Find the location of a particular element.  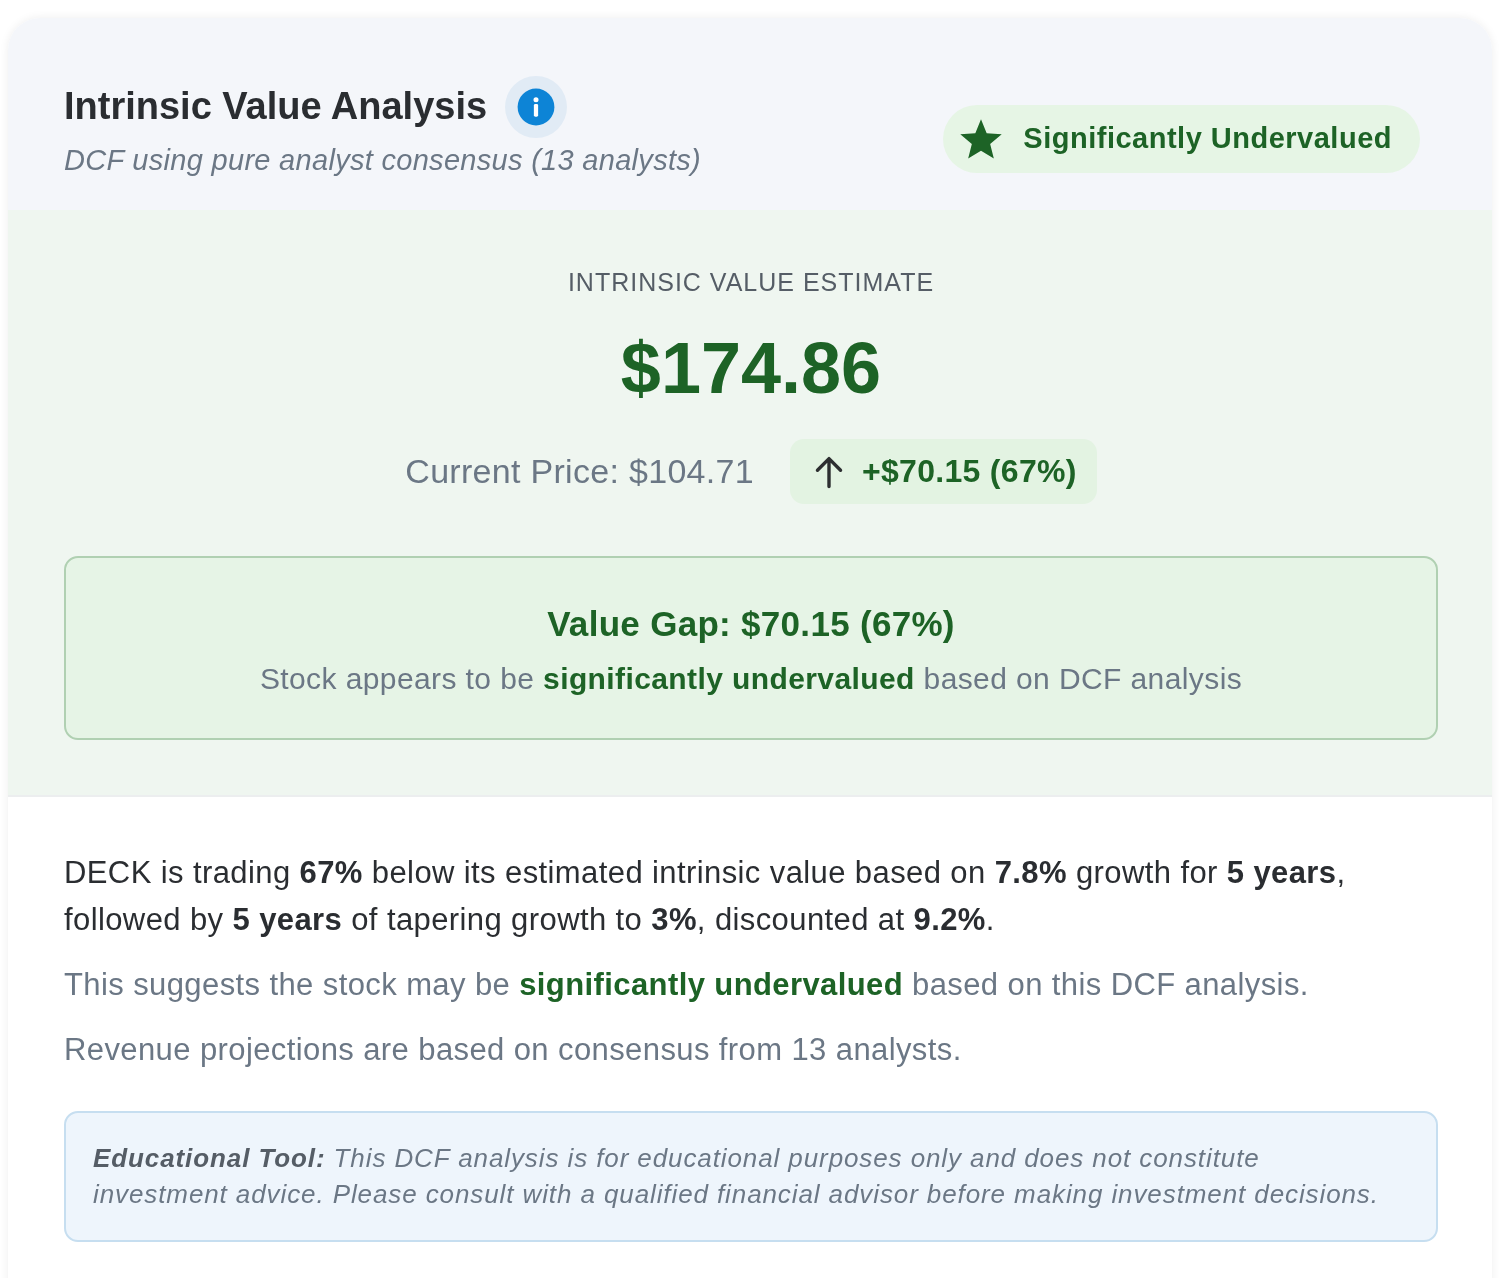

disclaimer-text: Educational Tool: This DCF analysis is for educational purposes only and does not constitute investment advice. Please consult with a qualified financial advisor before making investment decisions. is located at coordinates (736, 1177).